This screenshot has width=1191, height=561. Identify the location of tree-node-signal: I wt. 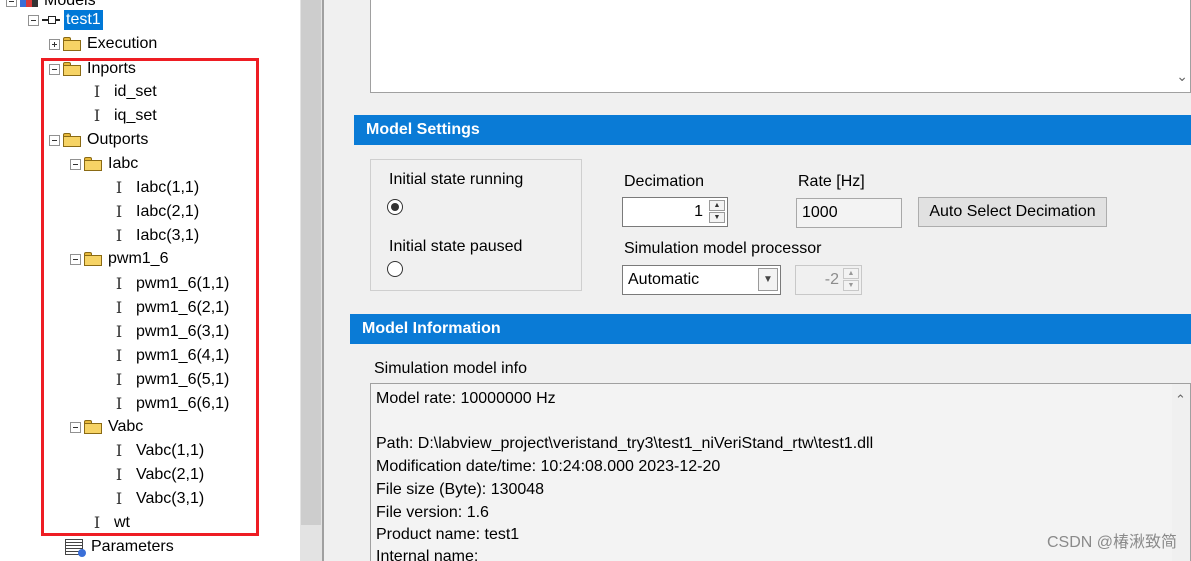
(111, 523).